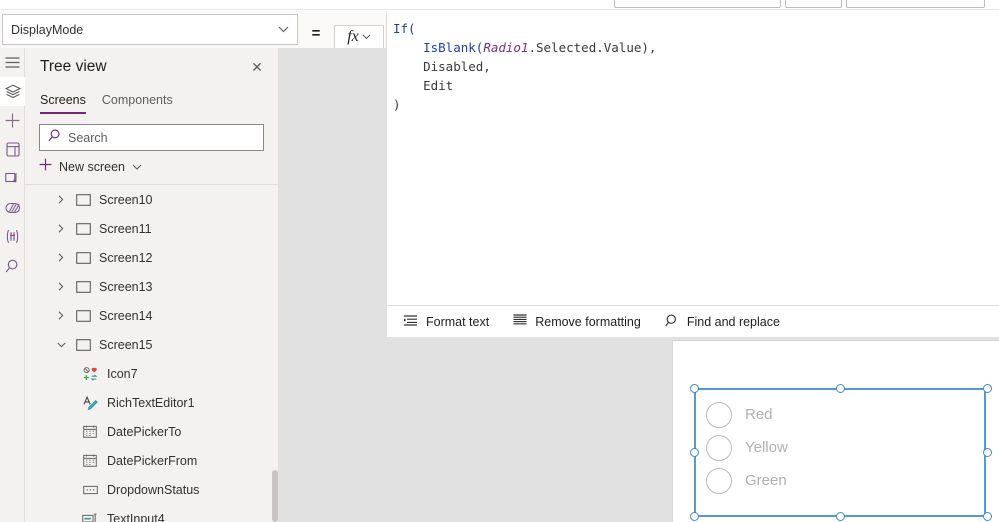 The width and height of the screenshot is (999, 522). What do you see at coordinates (353, 36) in the screenshot?
I see `fx-icon: fx` at bounding box center [353, 36].